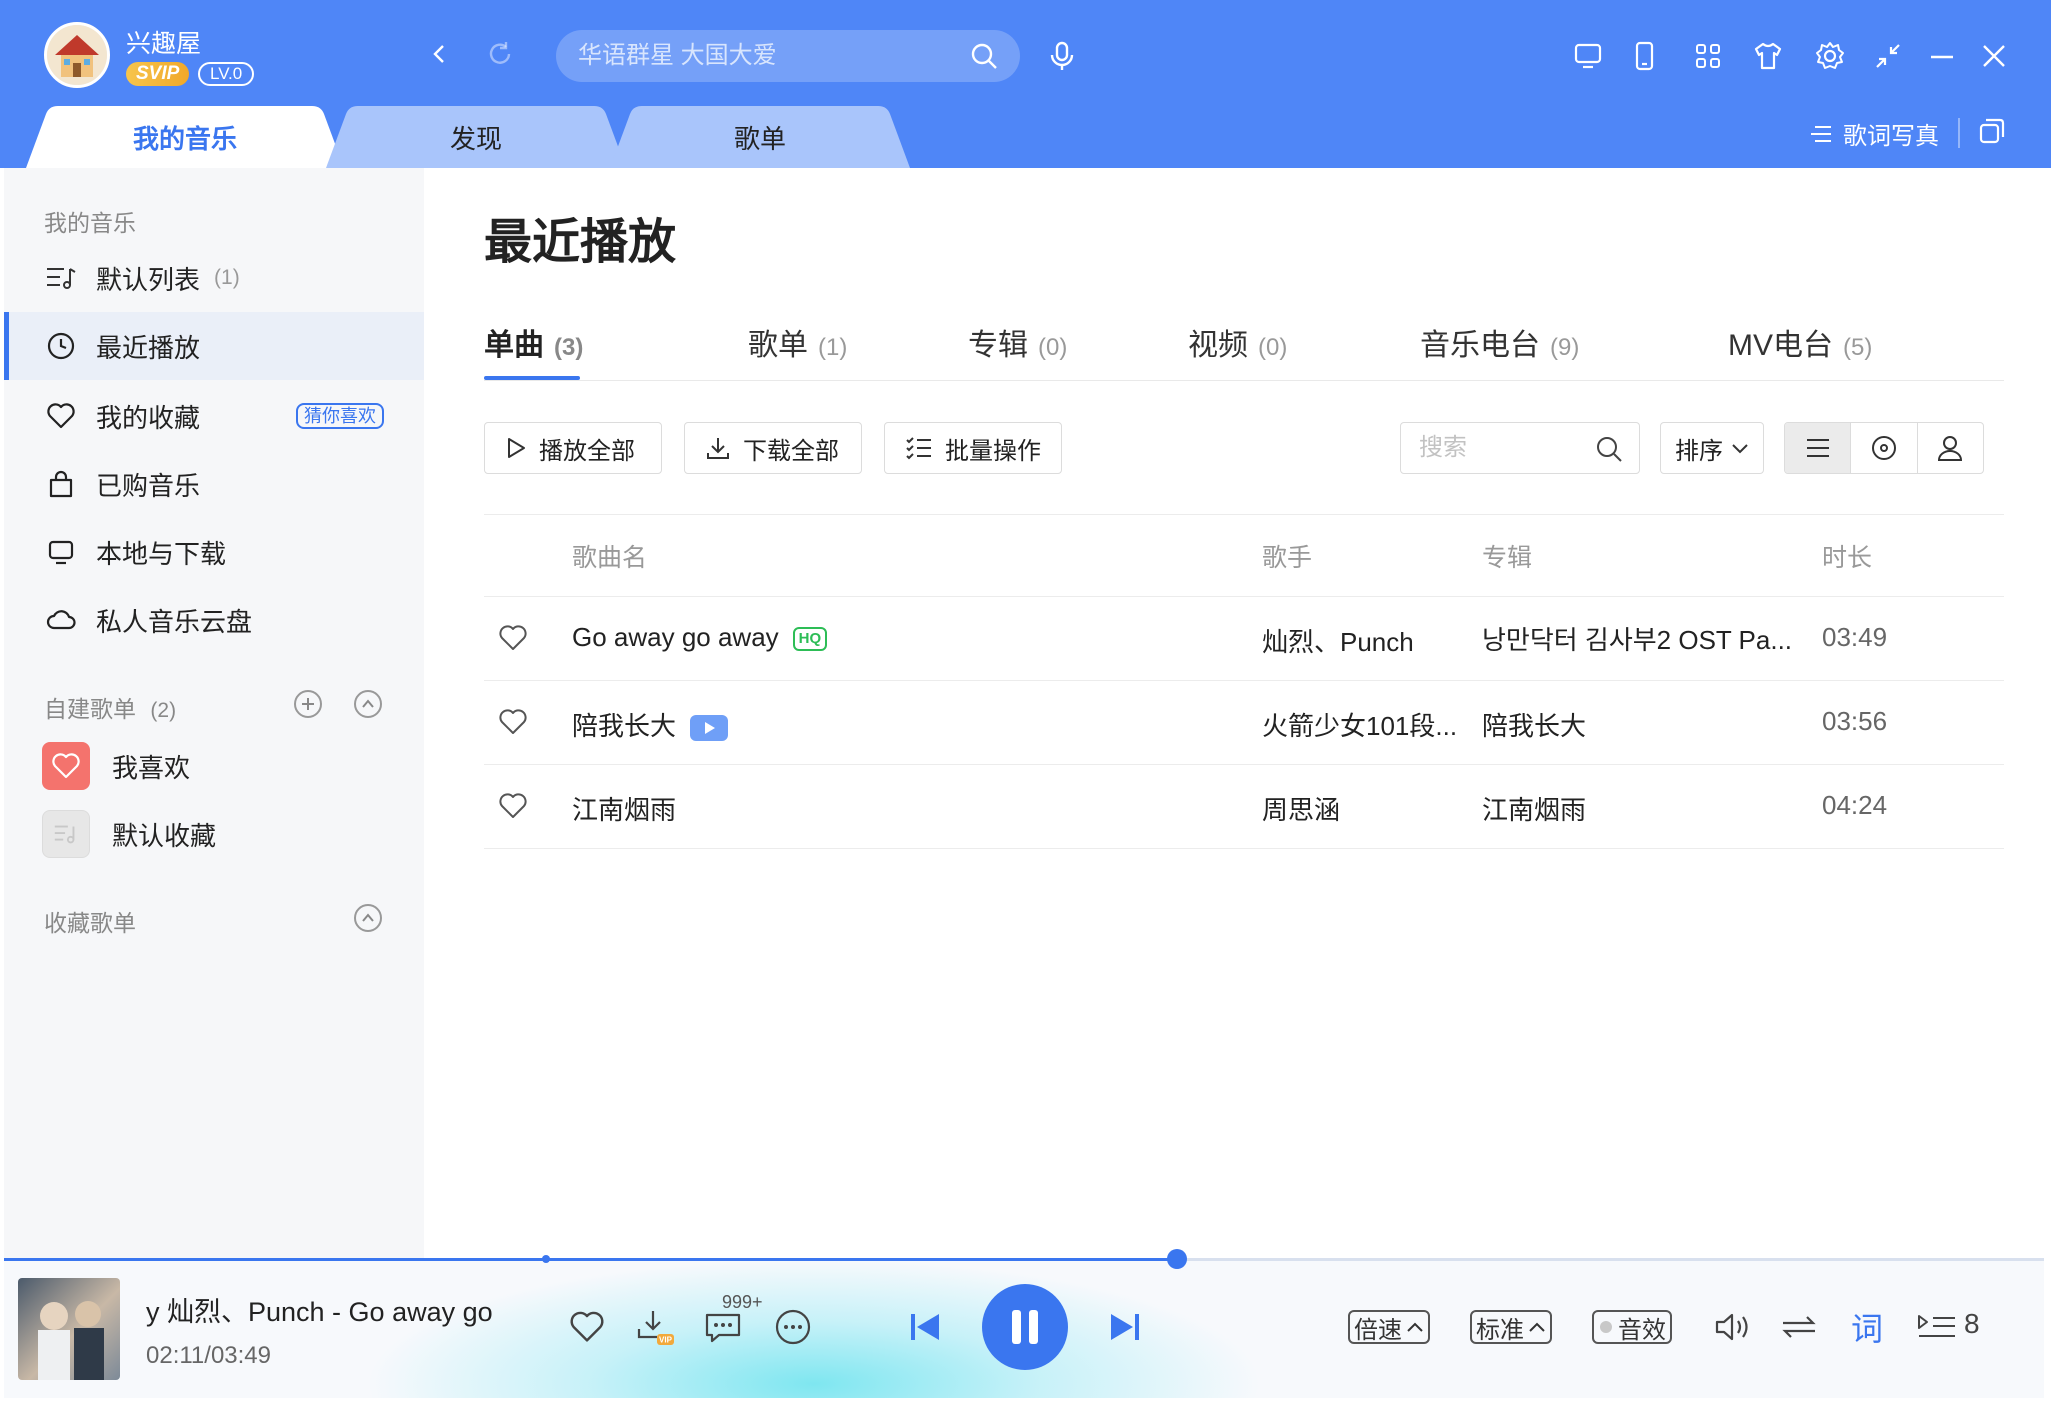  I want to click on voice-search-button, so click(1062, 56).